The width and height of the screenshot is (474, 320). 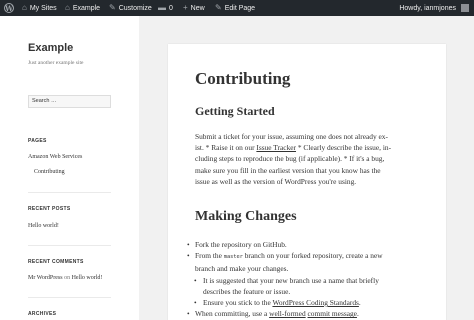 I want to click on list-text: From the, so click(x=209, y=256).